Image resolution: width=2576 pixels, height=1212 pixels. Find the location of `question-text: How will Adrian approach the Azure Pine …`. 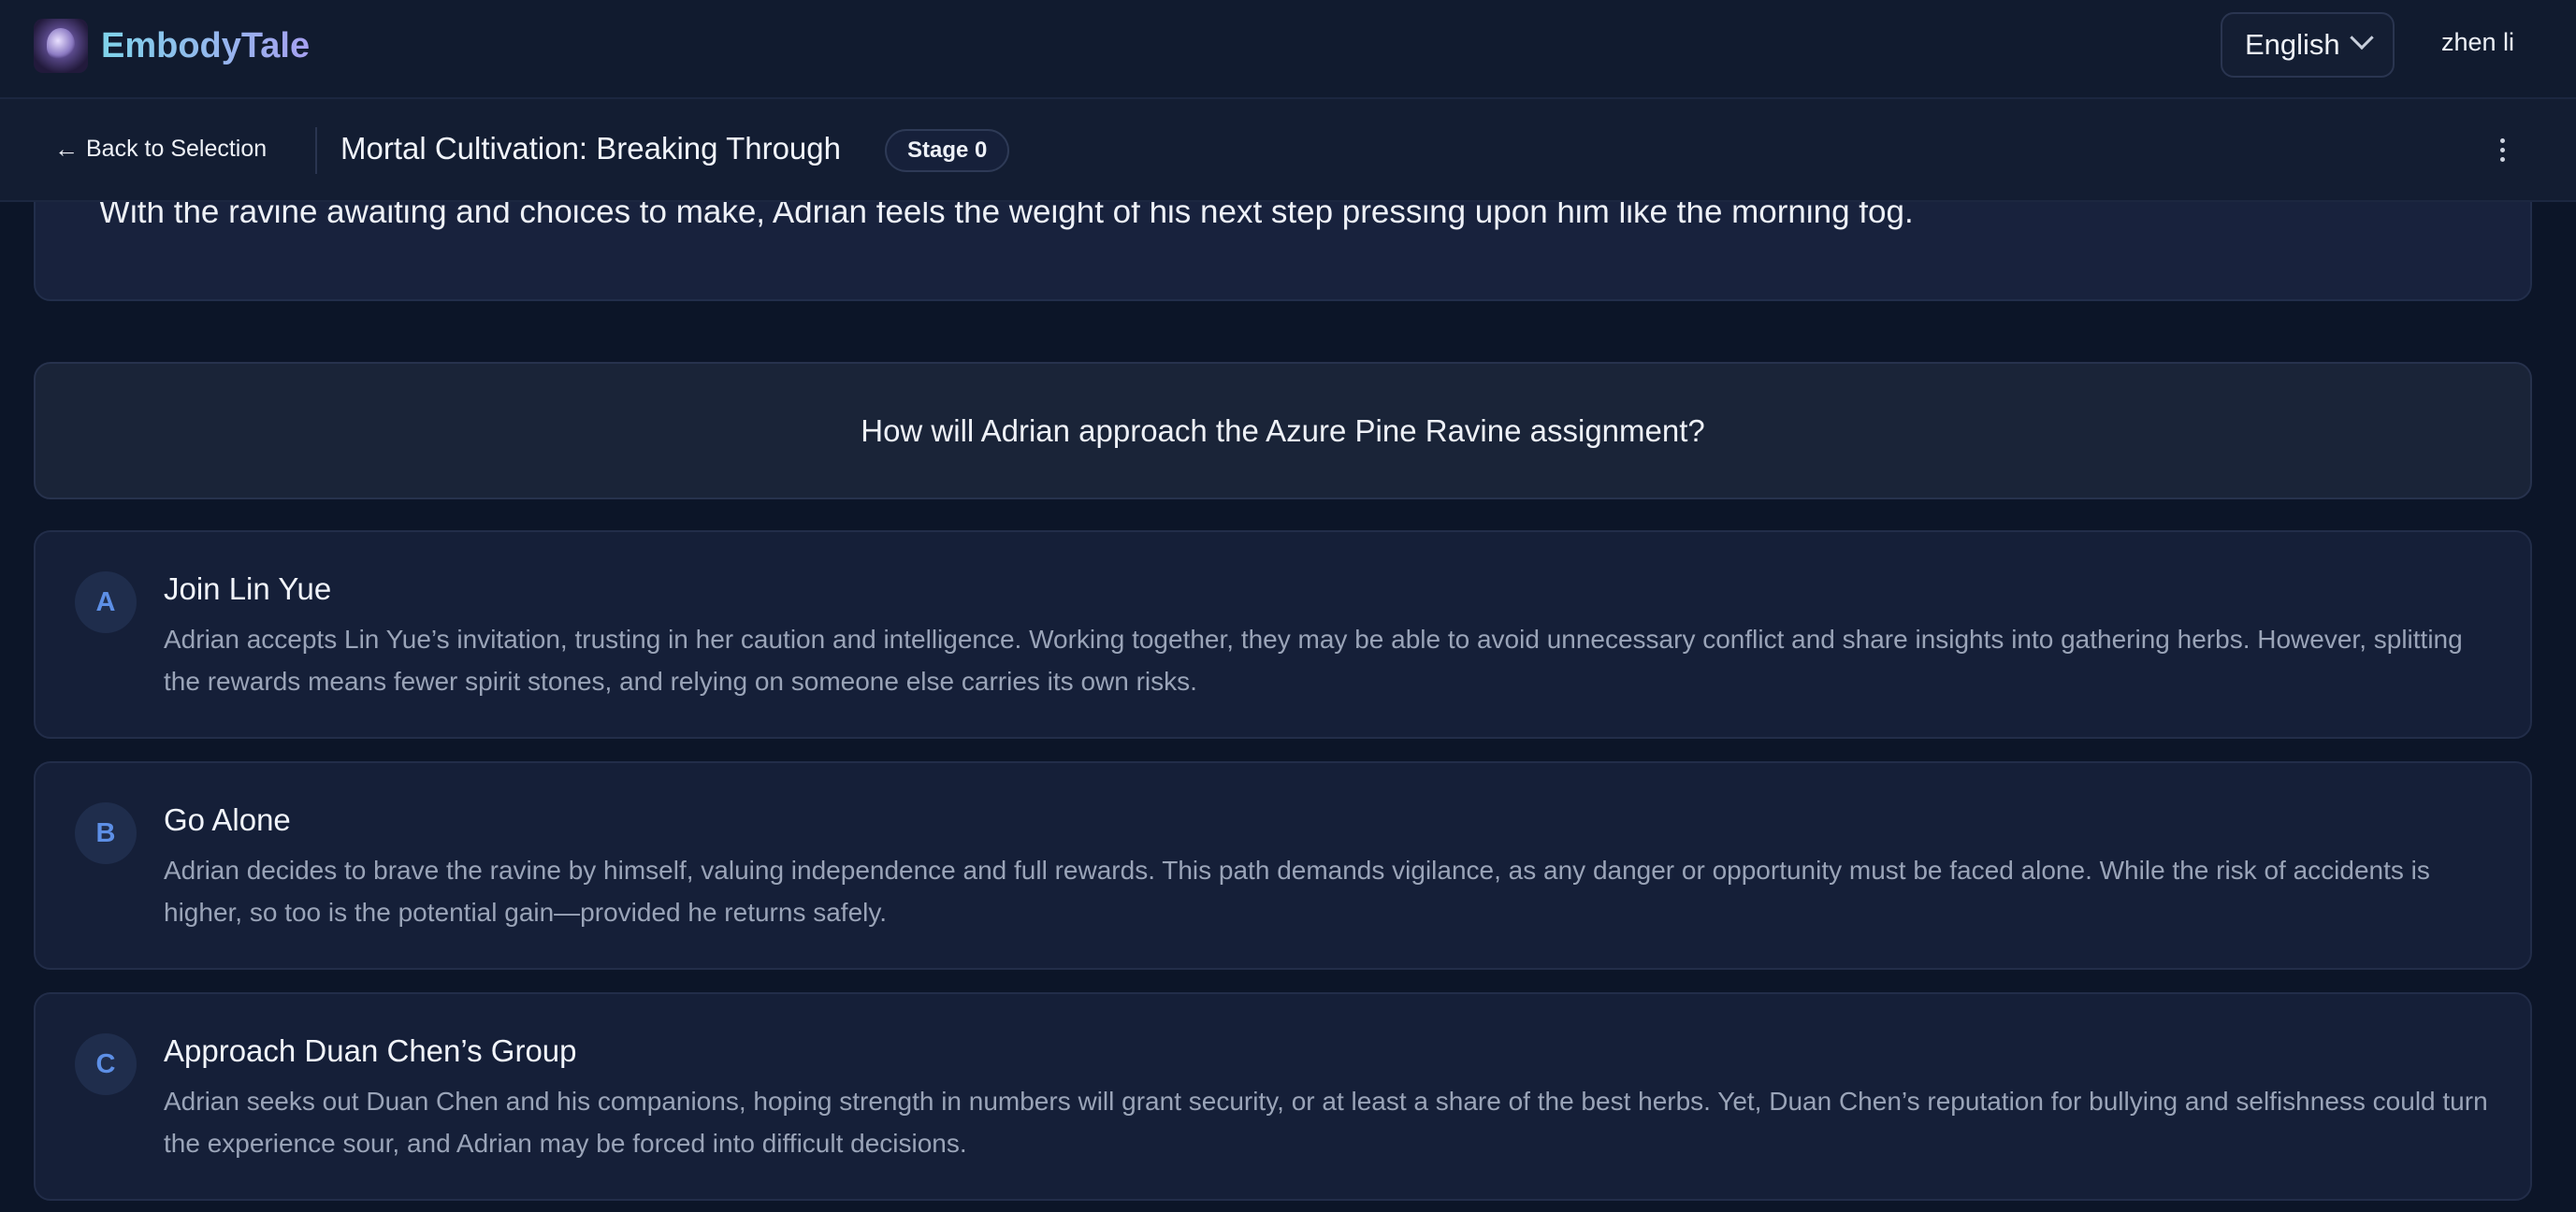

question-text: How will Adrian approach the Azure Pine … is located at coordinates (1283, 430).